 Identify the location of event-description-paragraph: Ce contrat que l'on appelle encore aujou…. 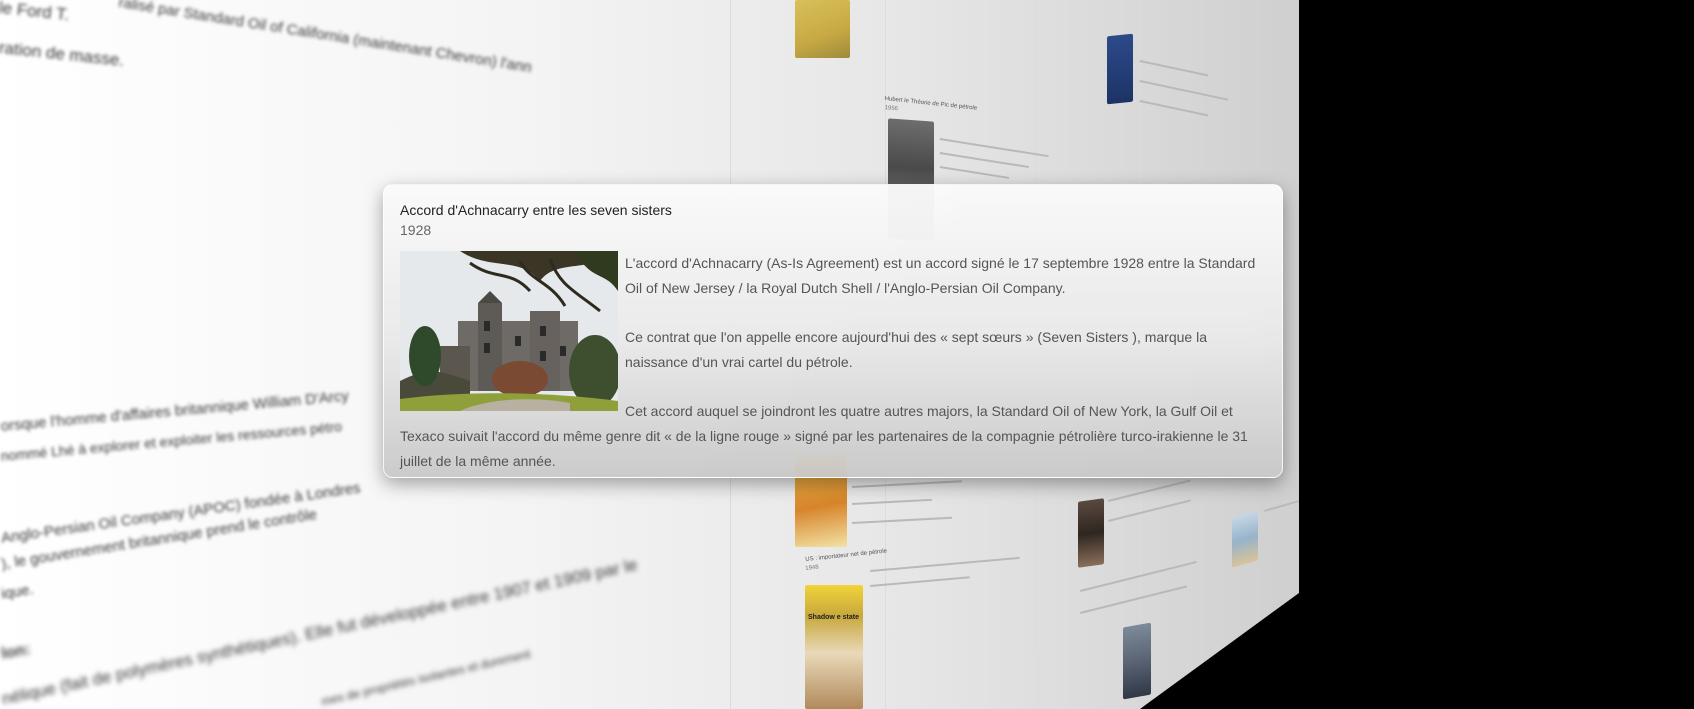
(916, 349).